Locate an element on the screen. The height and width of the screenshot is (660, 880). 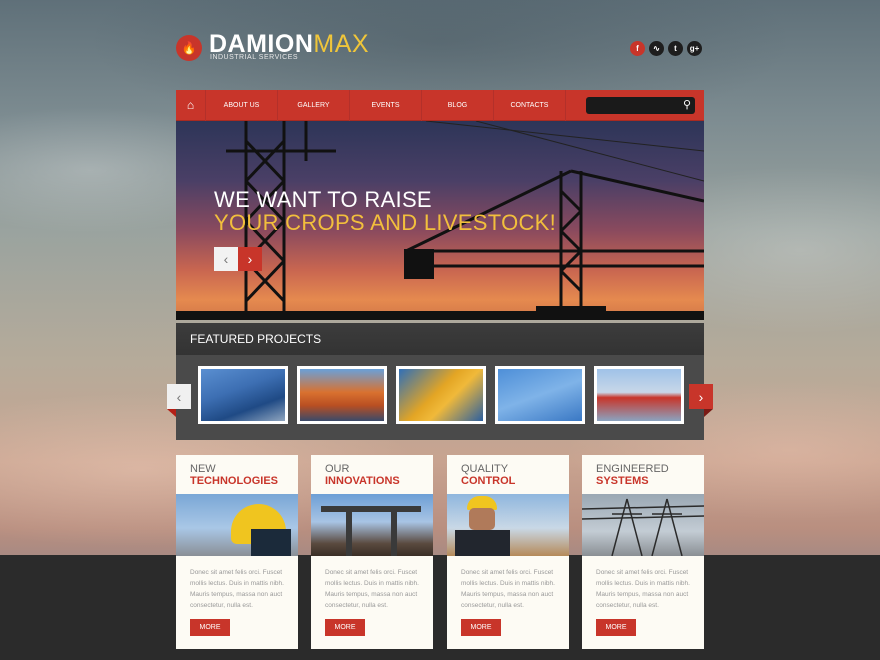
google-plus-icon: g+ is located at coordinates (694, 48).